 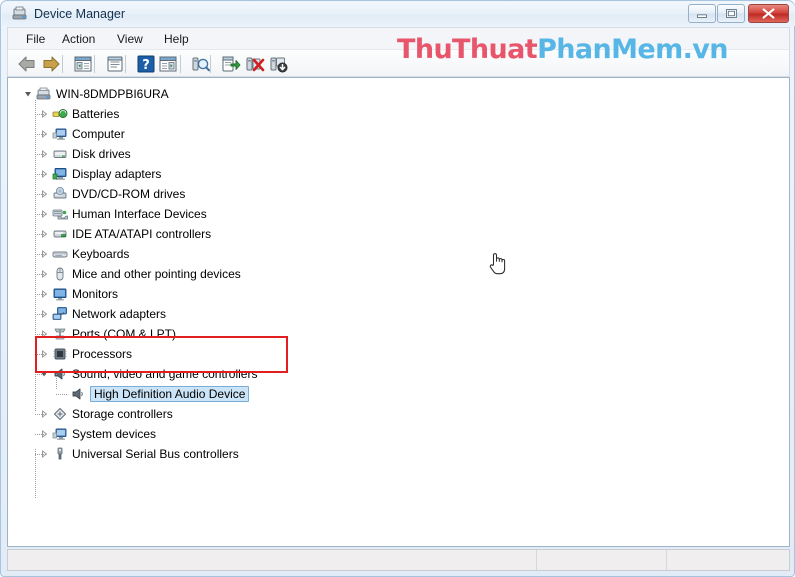 What do you see at coordinates (156, 274) in the screenshot?
I see `tree-label-mice: Mice and other pointing devices` at bounding box center [156, 274].